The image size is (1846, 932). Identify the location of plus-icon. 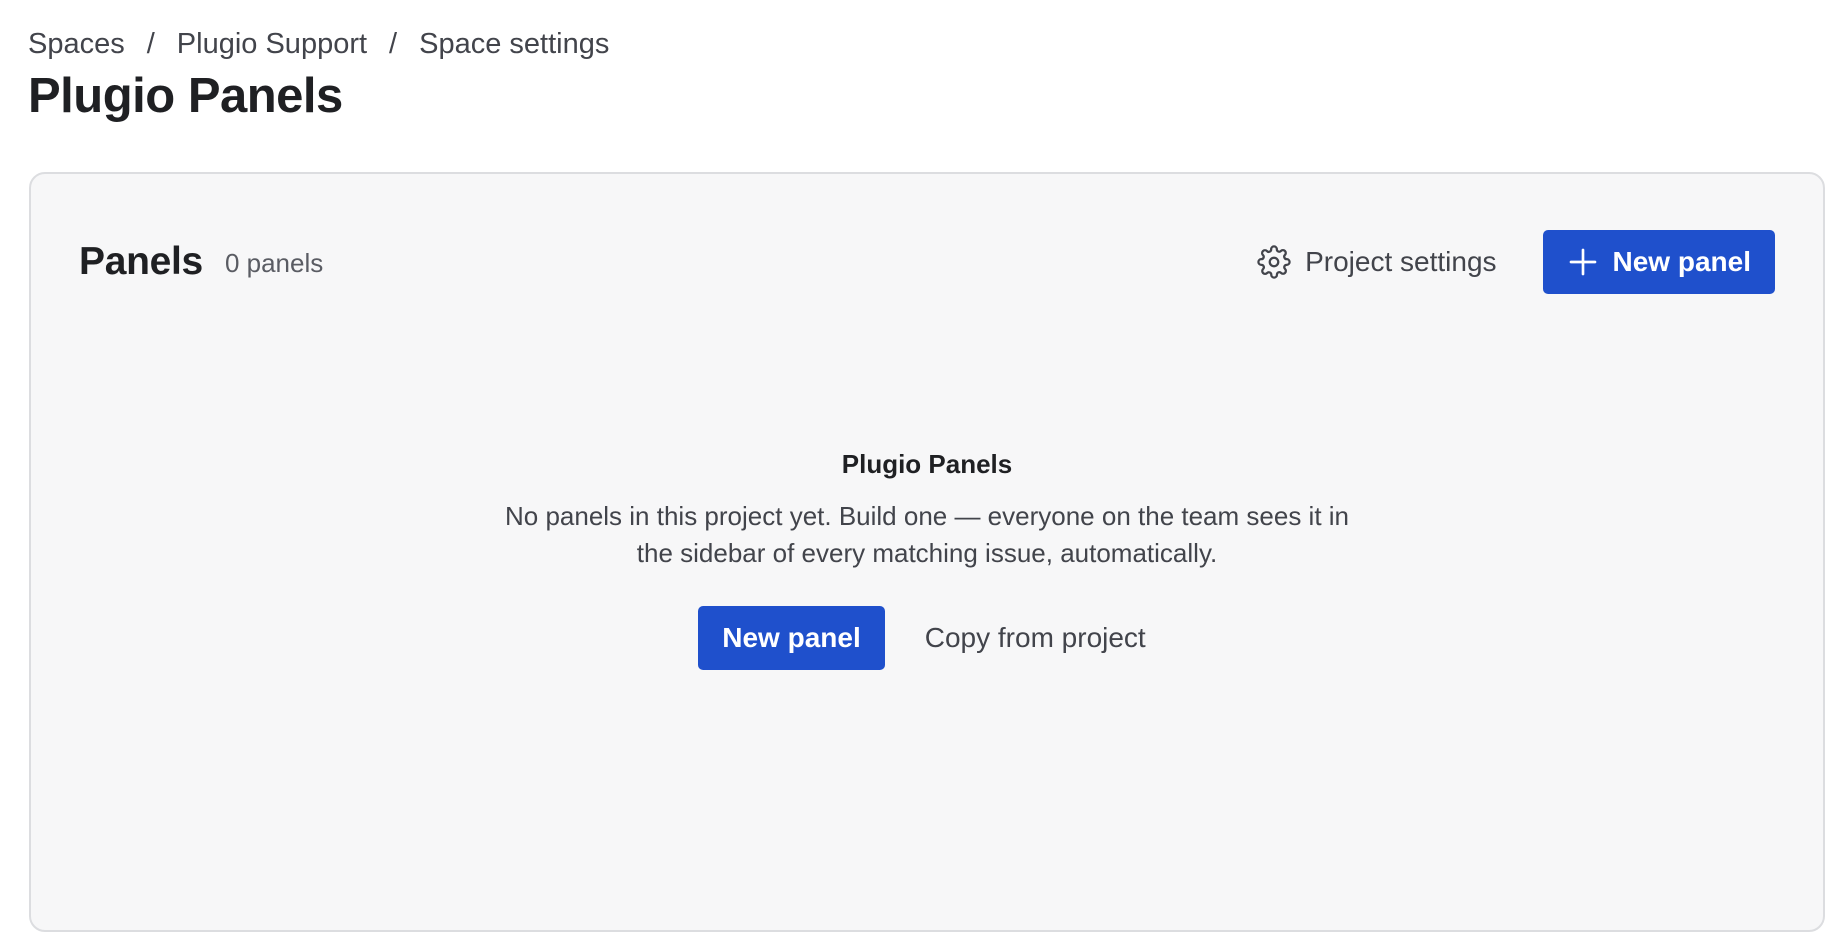
(1583, 262).